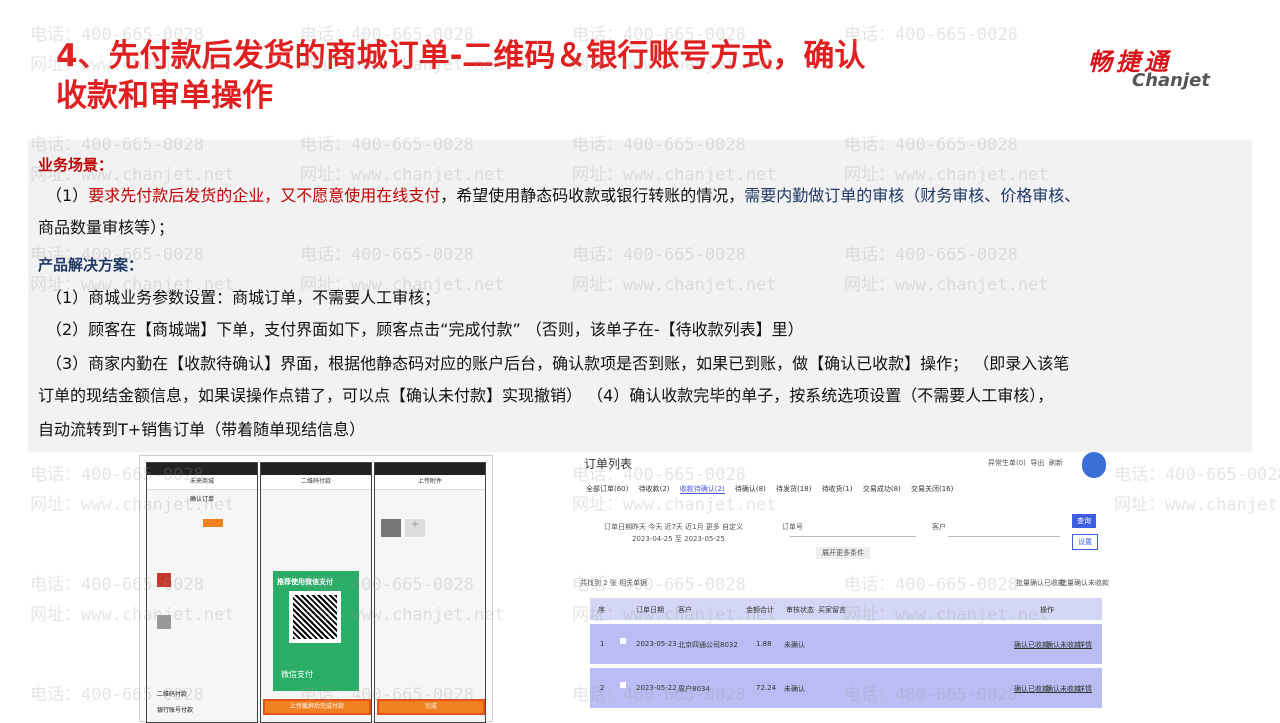 Image resolution: width=1280 pixels, height=723 pixels. I want to click on col-customer: 客户, so click(685, 610).